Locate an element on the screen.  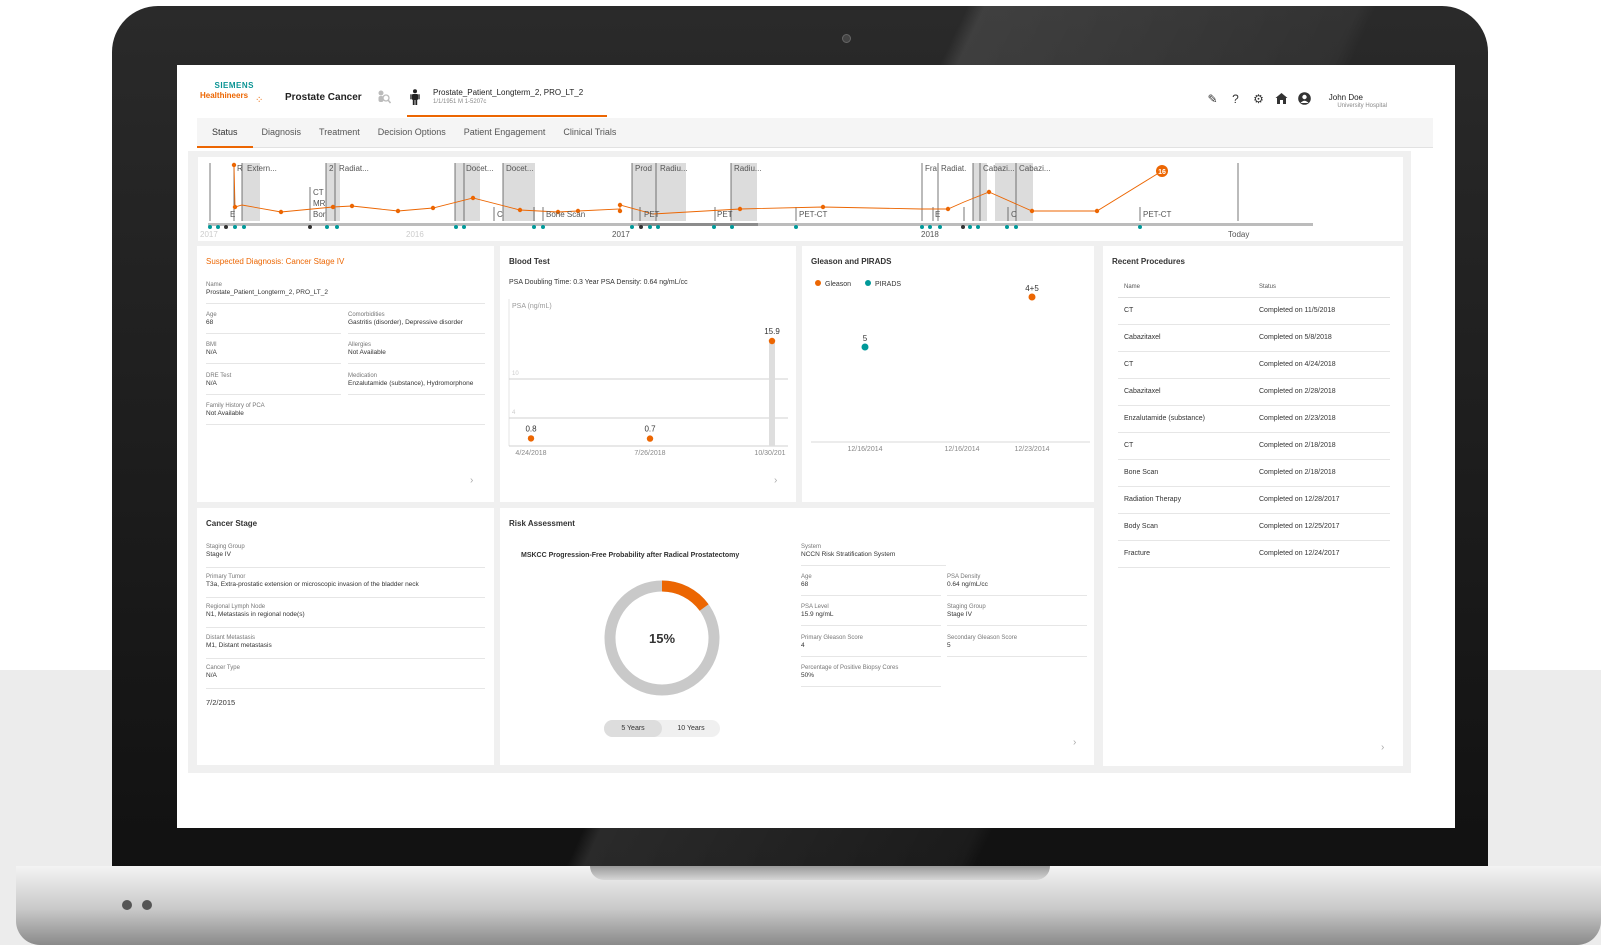
siemens-healthineers-logo: SIEMENS Healthineers is located at coordinates (231, 91).